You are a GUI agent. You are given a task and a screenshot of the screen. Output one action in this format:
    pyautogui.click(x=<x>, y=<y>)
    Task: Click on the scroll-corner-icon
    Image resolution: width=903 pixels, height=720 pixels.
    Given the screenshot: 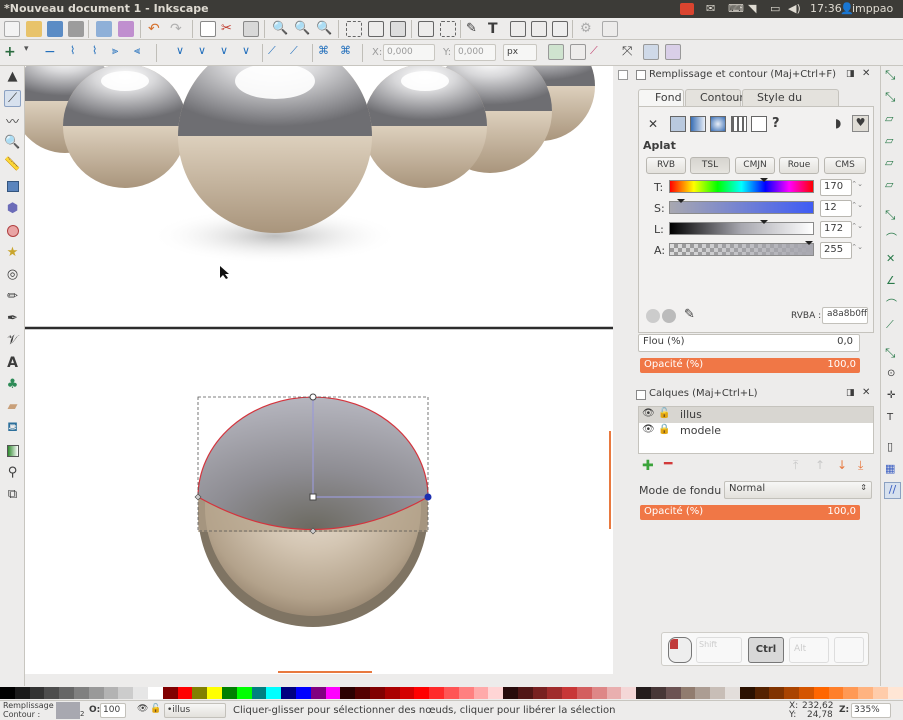 What is the action you would take?
    pyautogui.click(x=623, y=75)
    